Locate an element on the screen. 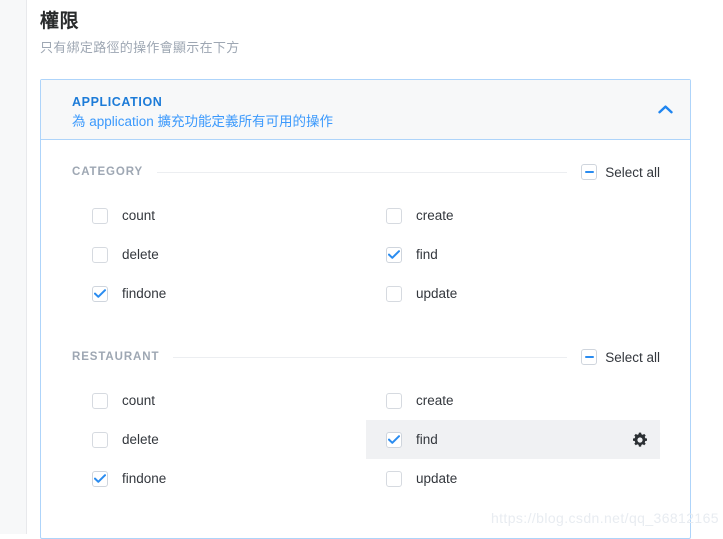 The height and width of the screenshot is (539, 723). permission-card-header: APPLICATION 為 application 擴充功能定義所有可用的操作 is located at coordinates (365, 110).